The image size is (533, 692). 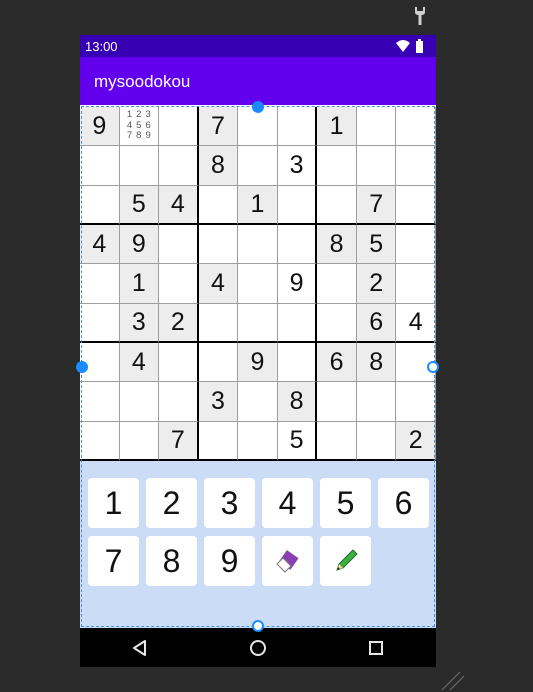 What do you see at coordinates (287, 561) in the screenshot?
I see `eraser-button` at bounding box center [287, 561].